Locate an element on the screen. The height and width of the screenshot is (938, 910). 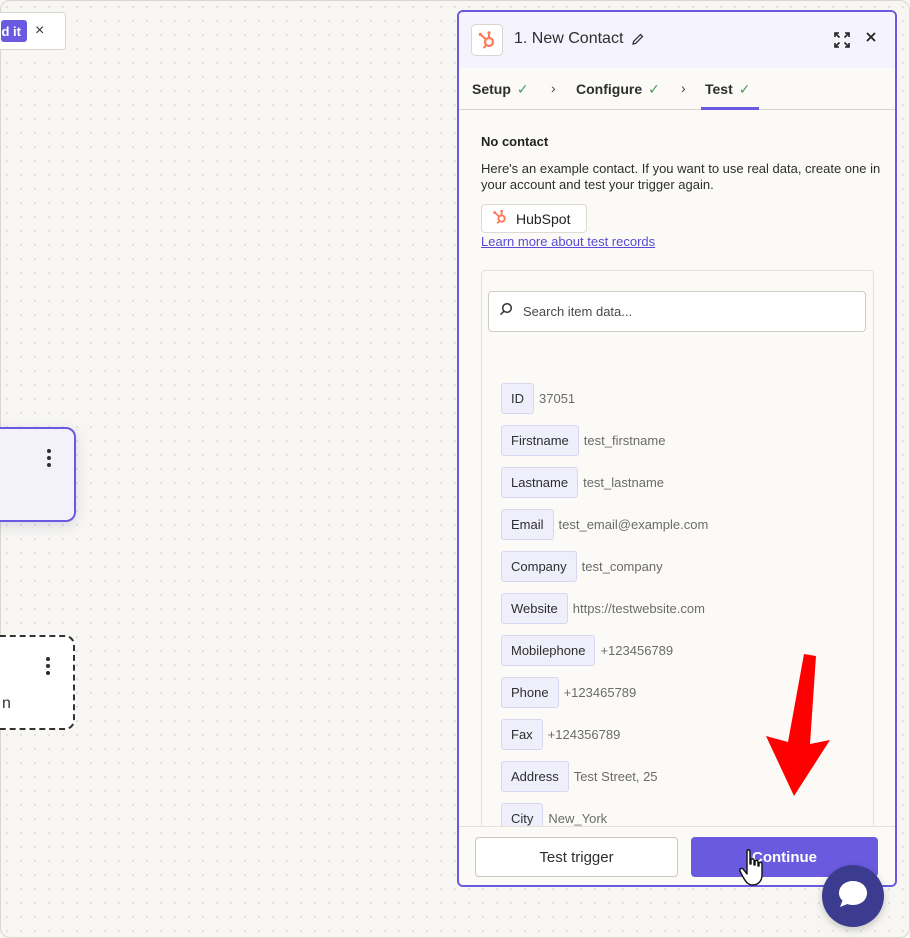
field-row: Website https://testwebsite.com is located at coordinates (604, 608).